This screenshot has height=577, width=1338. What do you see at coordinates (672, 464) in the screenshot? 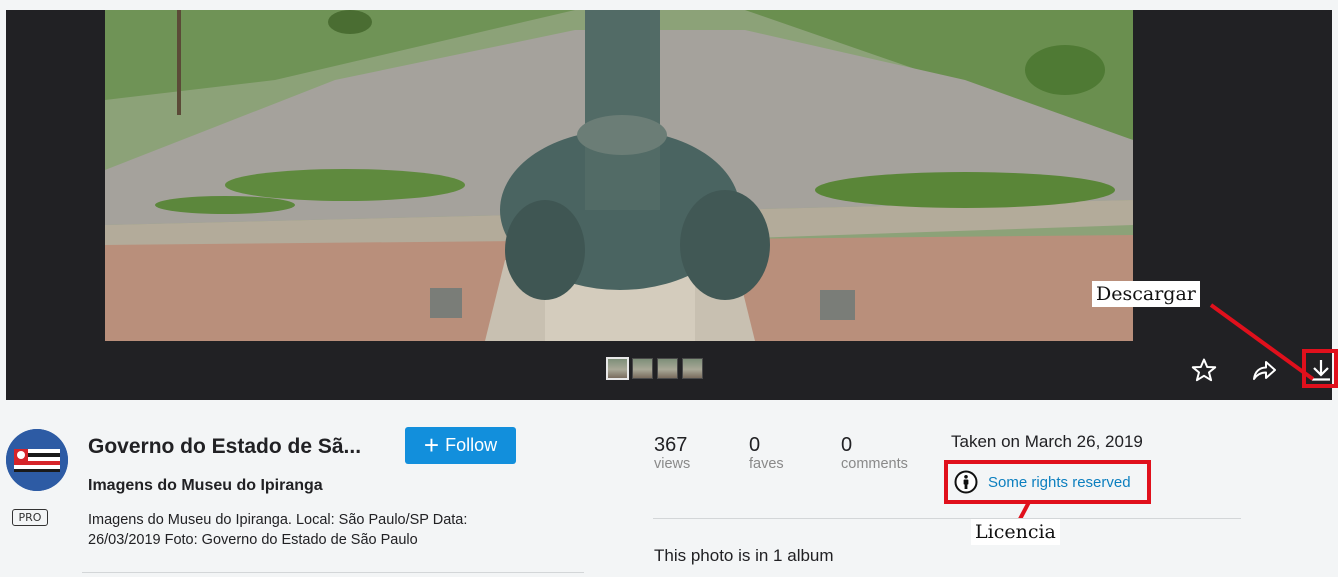
I see `stat-label: views` at bounding box center [672, 464].